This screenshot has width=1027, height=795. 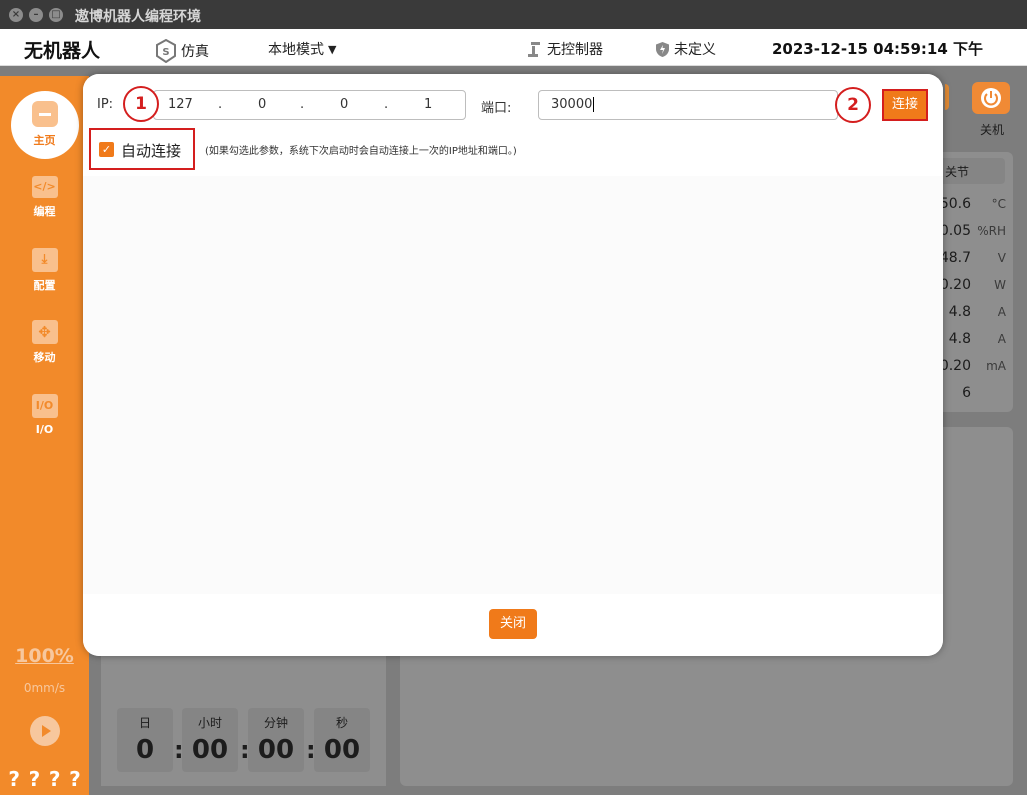 What do you see at coordinates (947, 97) in the screenshot?
I see `bg-orange-button` at bounding box center [947, 97].